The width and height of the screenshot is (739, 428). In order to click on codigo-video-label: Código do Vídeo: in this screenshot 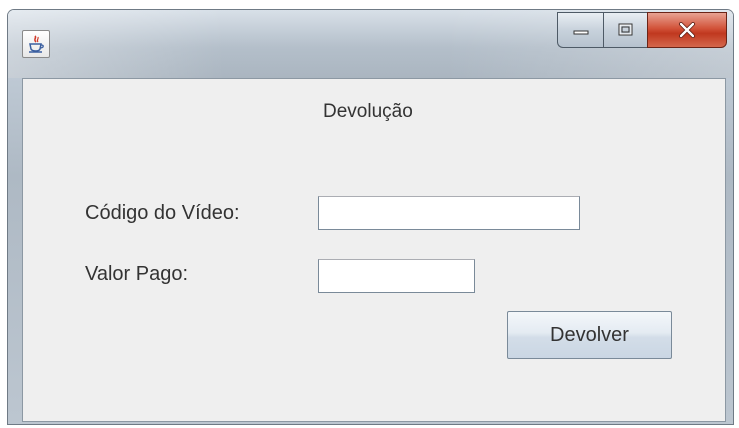, I will do `click(162, 213)`.